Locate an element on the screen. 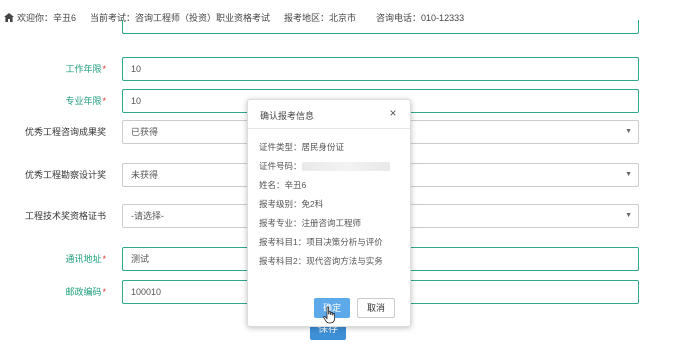 This screenshot has width=673, height=353. subject2-line: 报考科目2：现代咨询方法与实务 is located at coordinates (321, 261).